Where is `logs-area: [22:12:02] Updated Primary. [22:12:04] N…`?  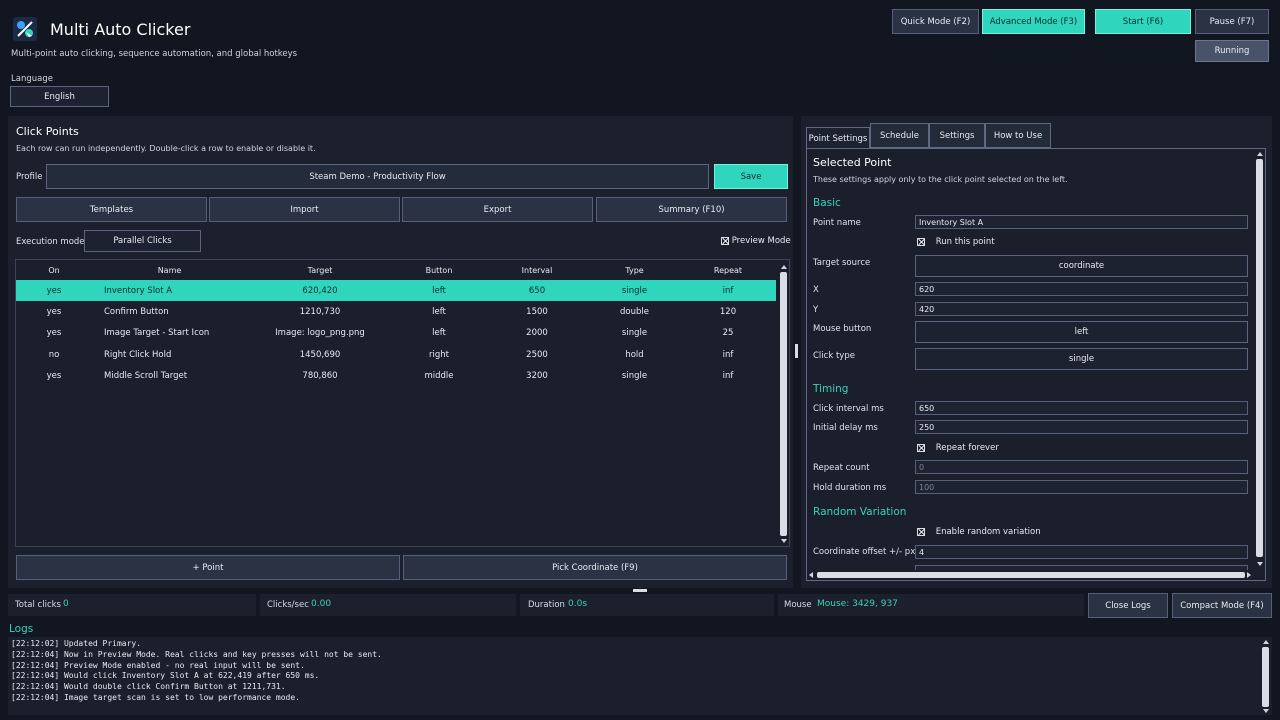
logs-area: [22:12:02] Updated Primary. [22:12:04] N… is located at coordinates (640, 676).